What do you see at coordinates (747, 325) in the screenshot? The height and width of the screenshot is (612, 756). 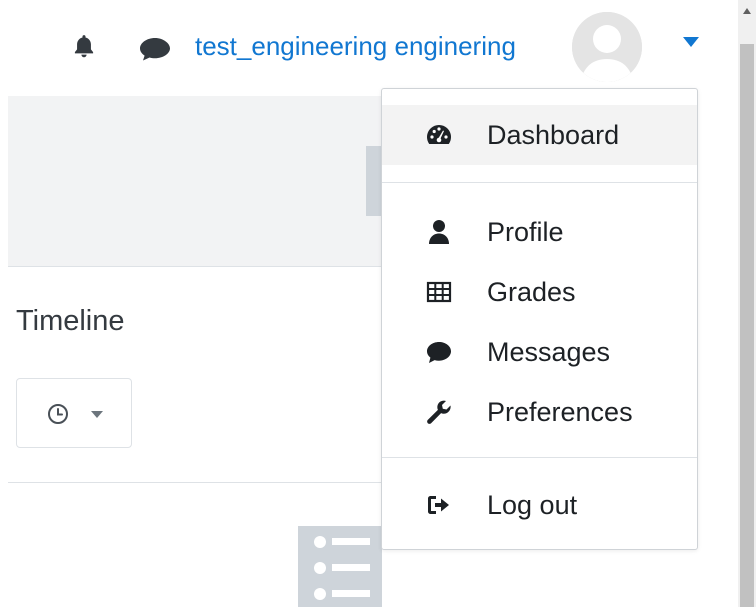 I see `scrollbar-thumb` at bounding box center [747, 325].